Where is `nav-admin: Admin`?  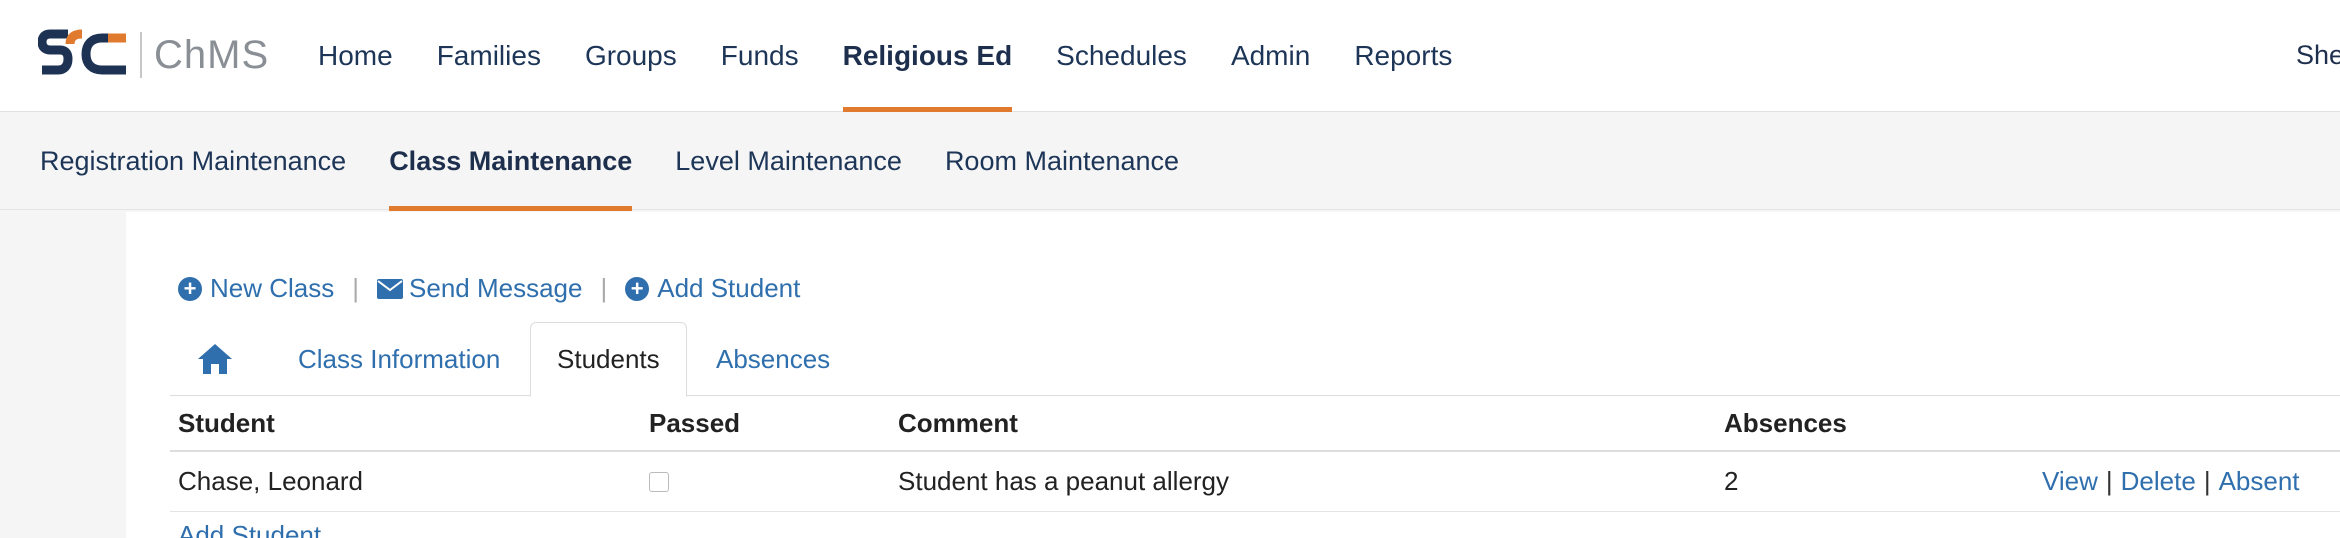
nav-admin: Admin is located at coordinates (1270, 56).